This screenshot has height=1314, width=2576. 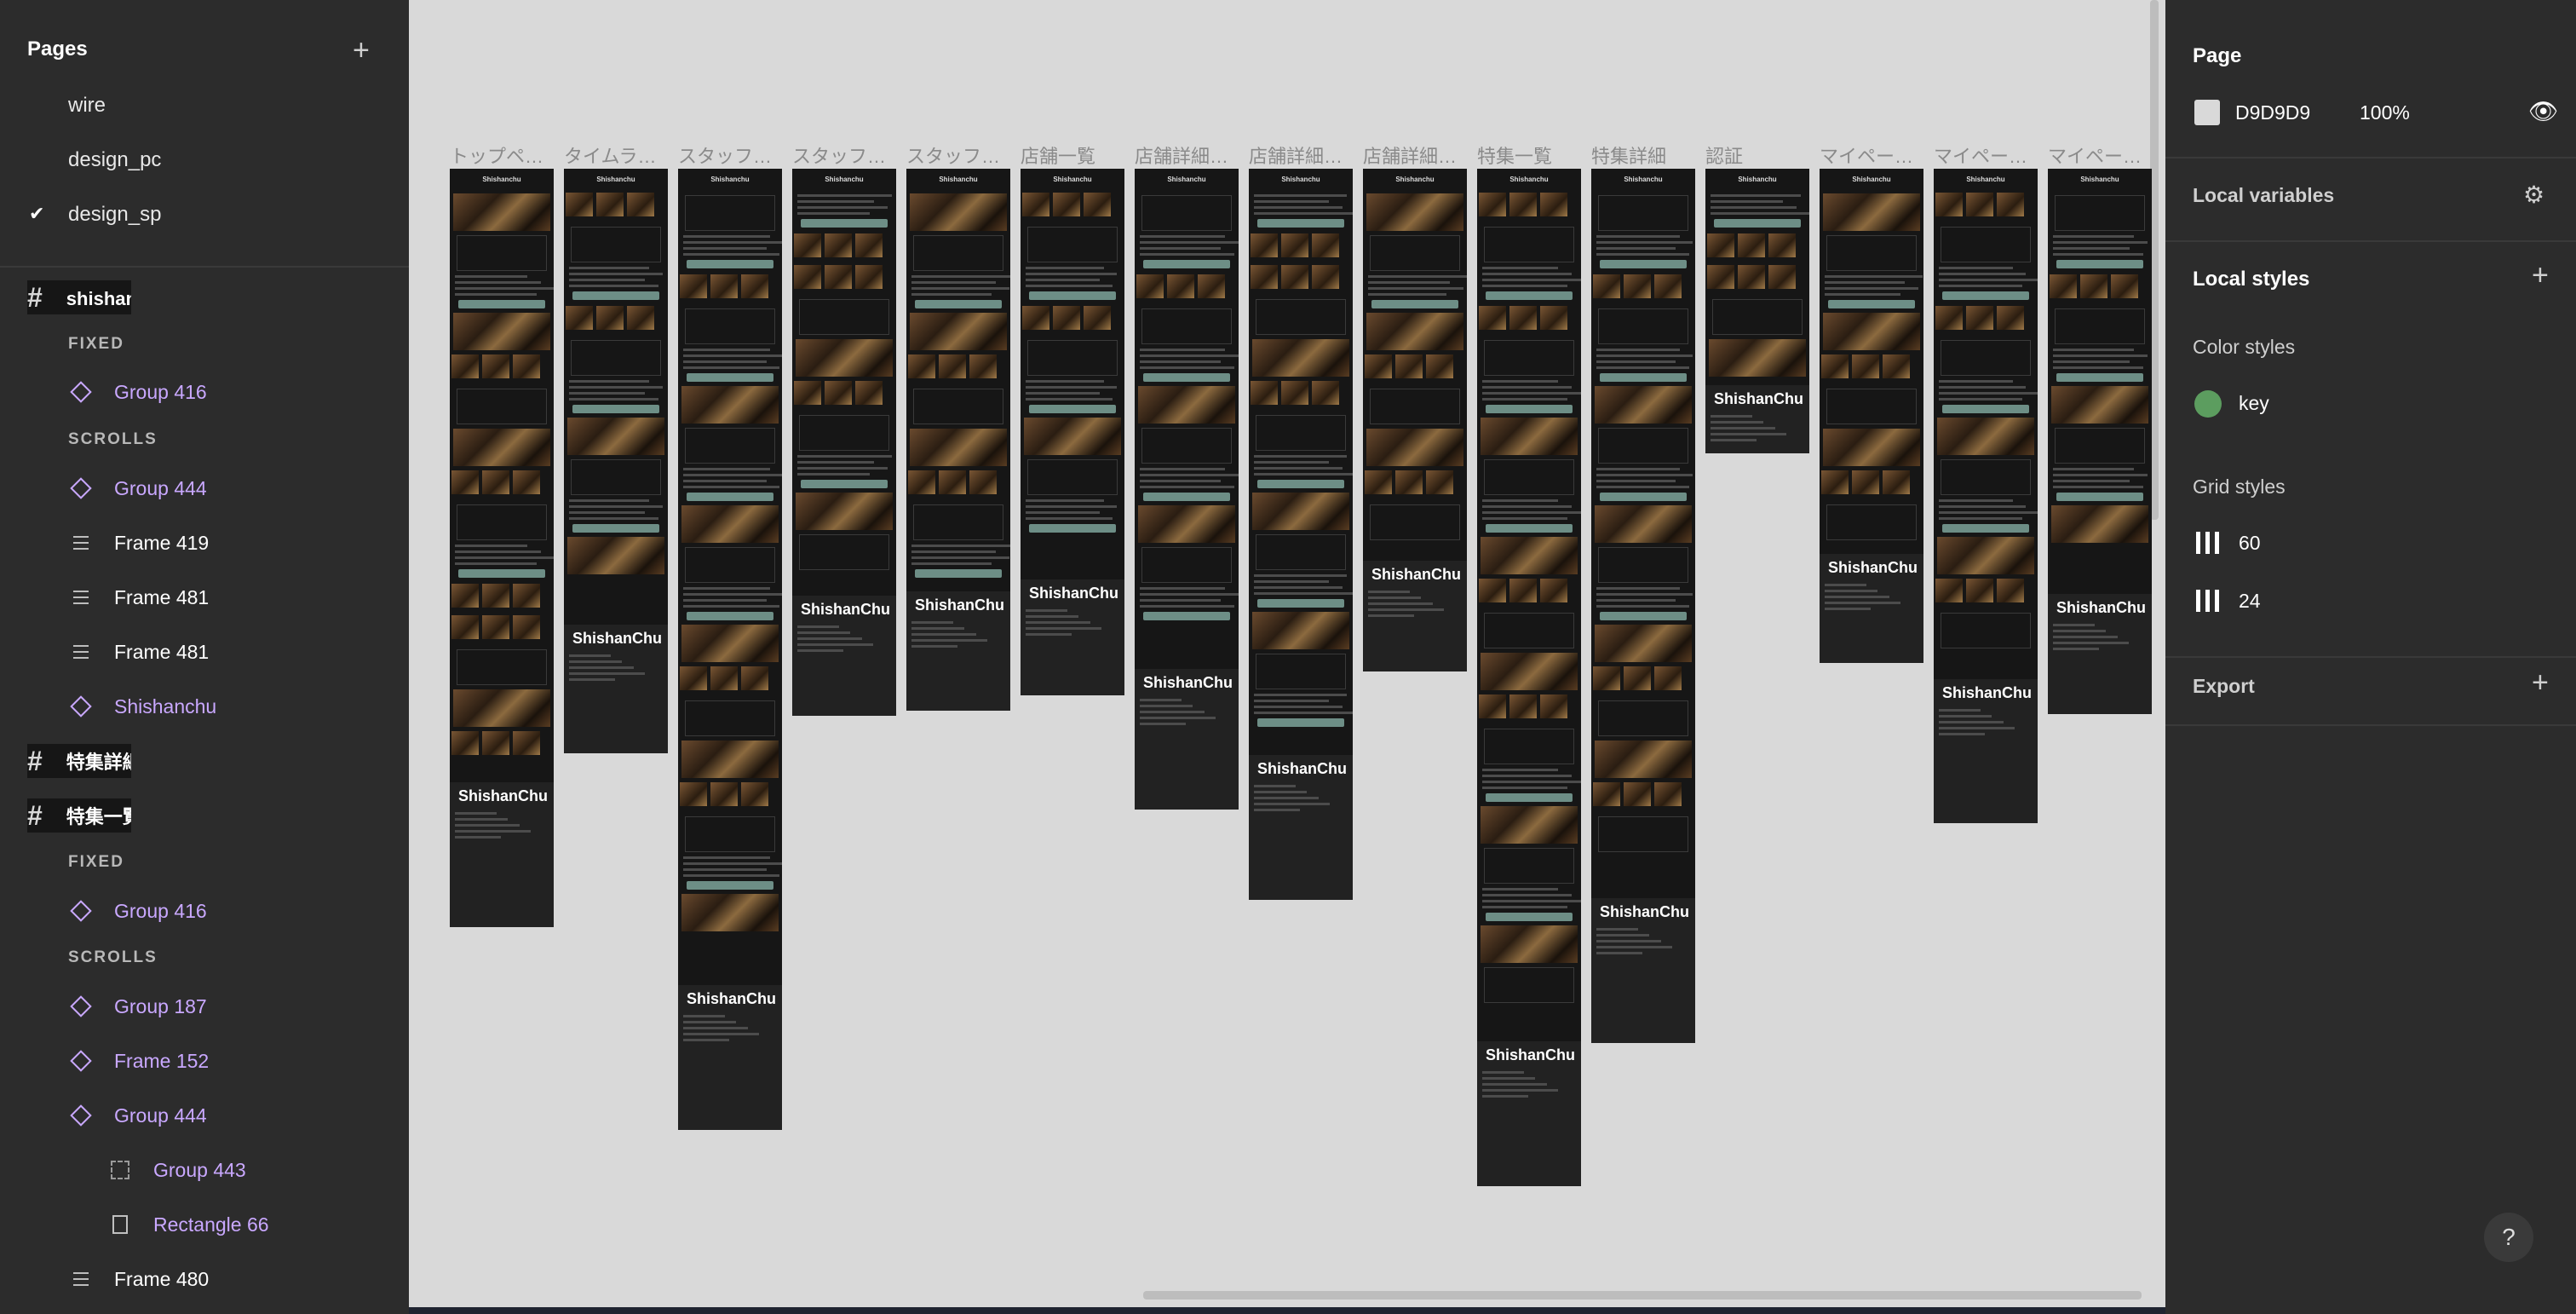 What do you see at coordinates (2250, 601) in the screenshot?
I see `grid-style-24: 24` at bounding box center [2250, 601].